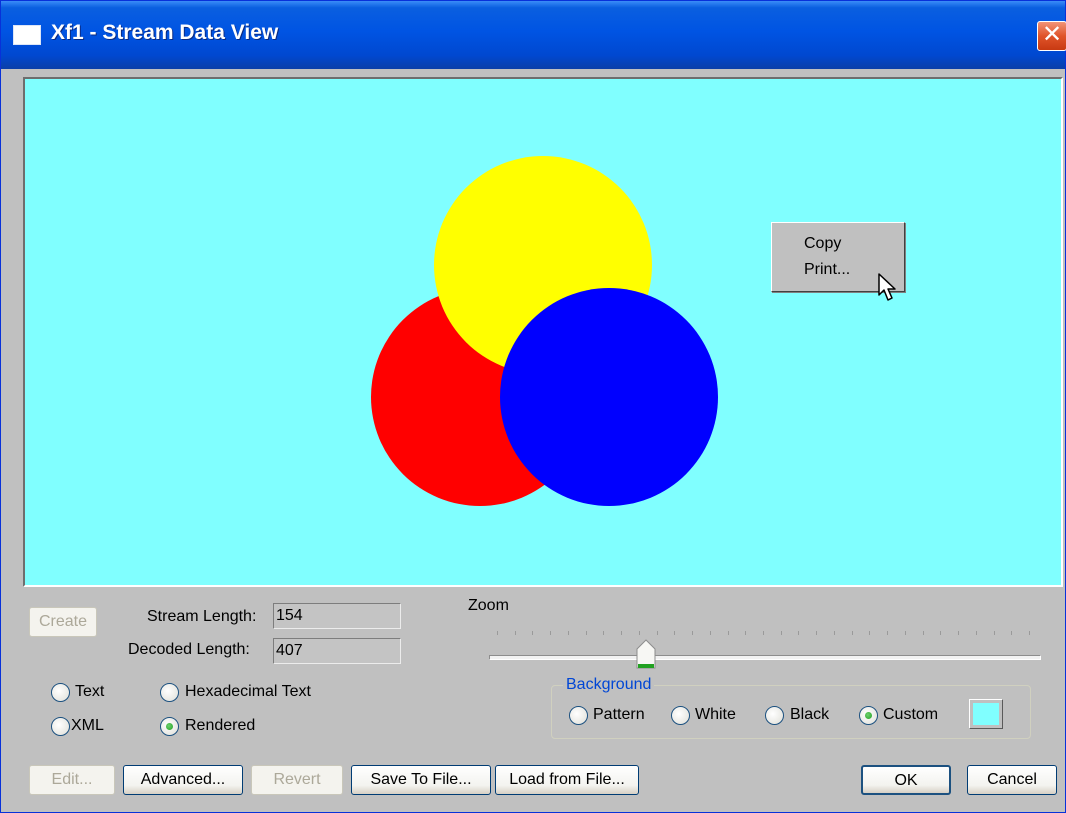 The image size is (1066, 813). Describe the element at coordinates (202, 616) in the screenshot. I see `stream-length-label: Stream Length:` at that location.